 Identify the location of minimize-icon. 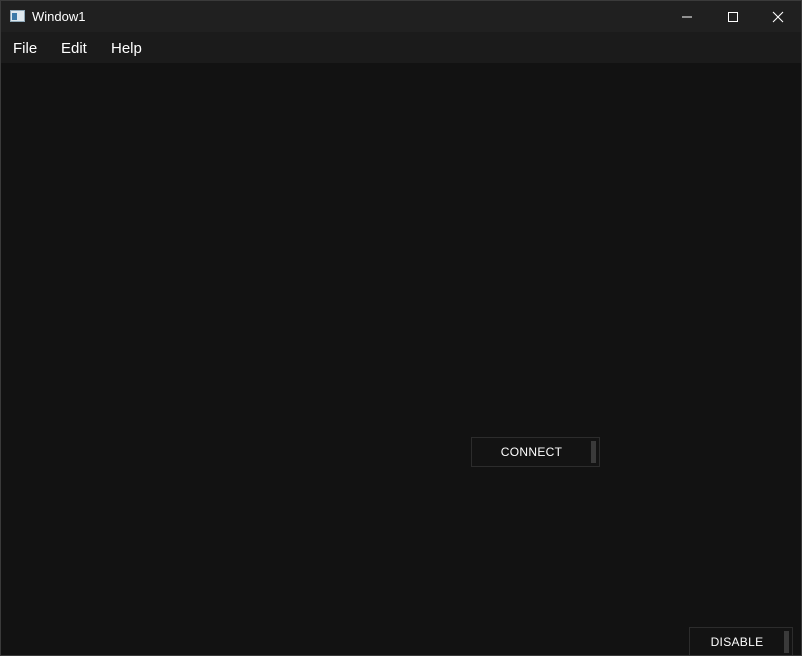
(687, 16).